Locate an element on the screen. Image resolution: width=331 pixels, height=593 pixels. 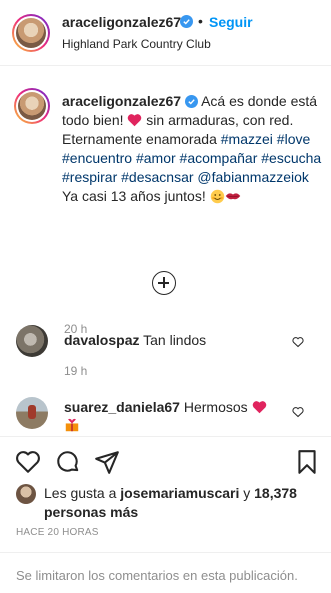
hashtag-link: #love is located at coordinates (293, 139).